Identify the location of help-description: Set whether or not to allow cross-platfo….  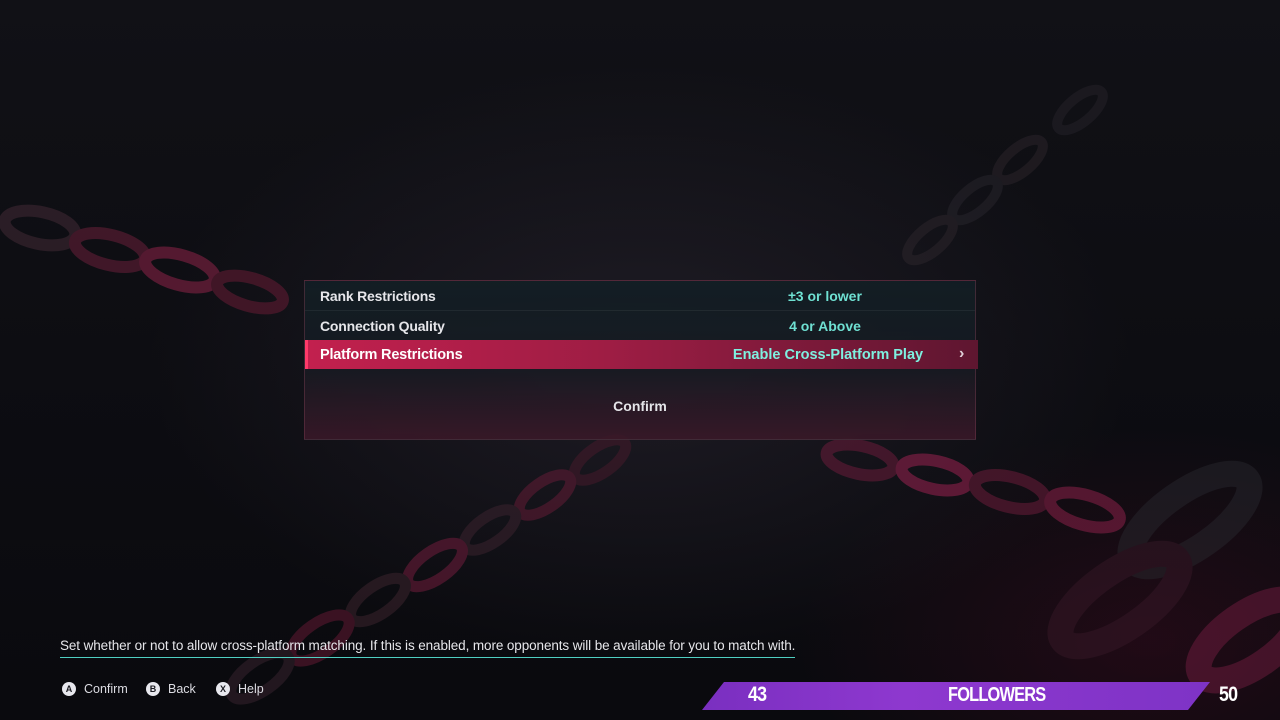
(427, 648).